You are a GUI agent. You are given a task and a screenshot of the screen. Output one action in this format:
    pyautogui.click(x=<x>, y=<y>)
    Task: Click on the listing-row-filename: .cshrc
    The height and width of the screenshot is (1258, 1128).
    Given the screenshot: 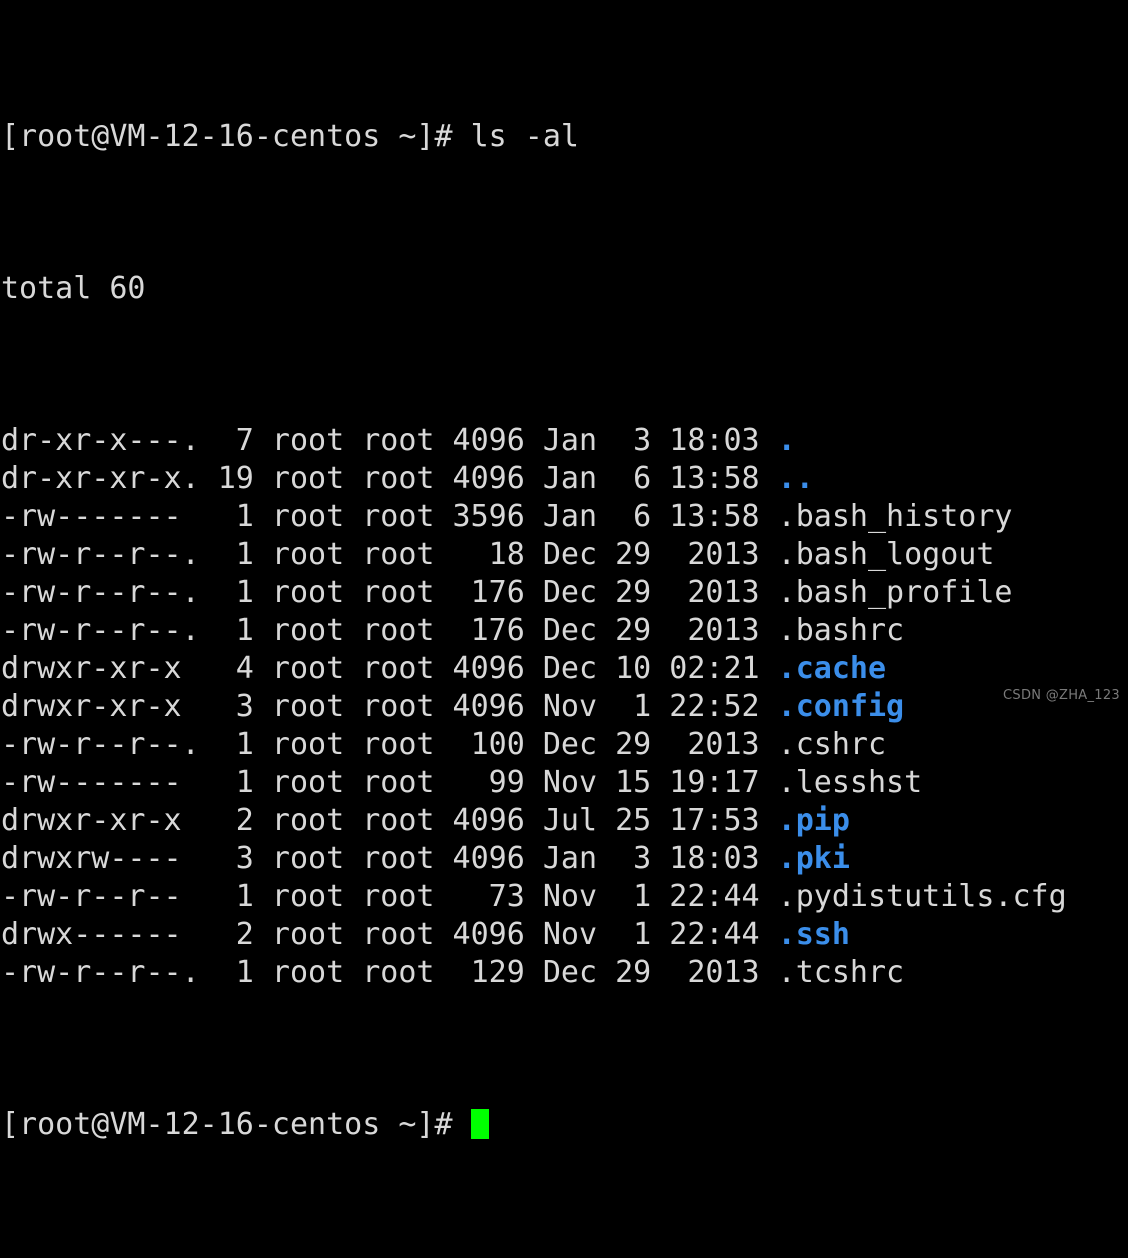 What is the action you would take?
    pyautogui.click(x=832, y=744)
    